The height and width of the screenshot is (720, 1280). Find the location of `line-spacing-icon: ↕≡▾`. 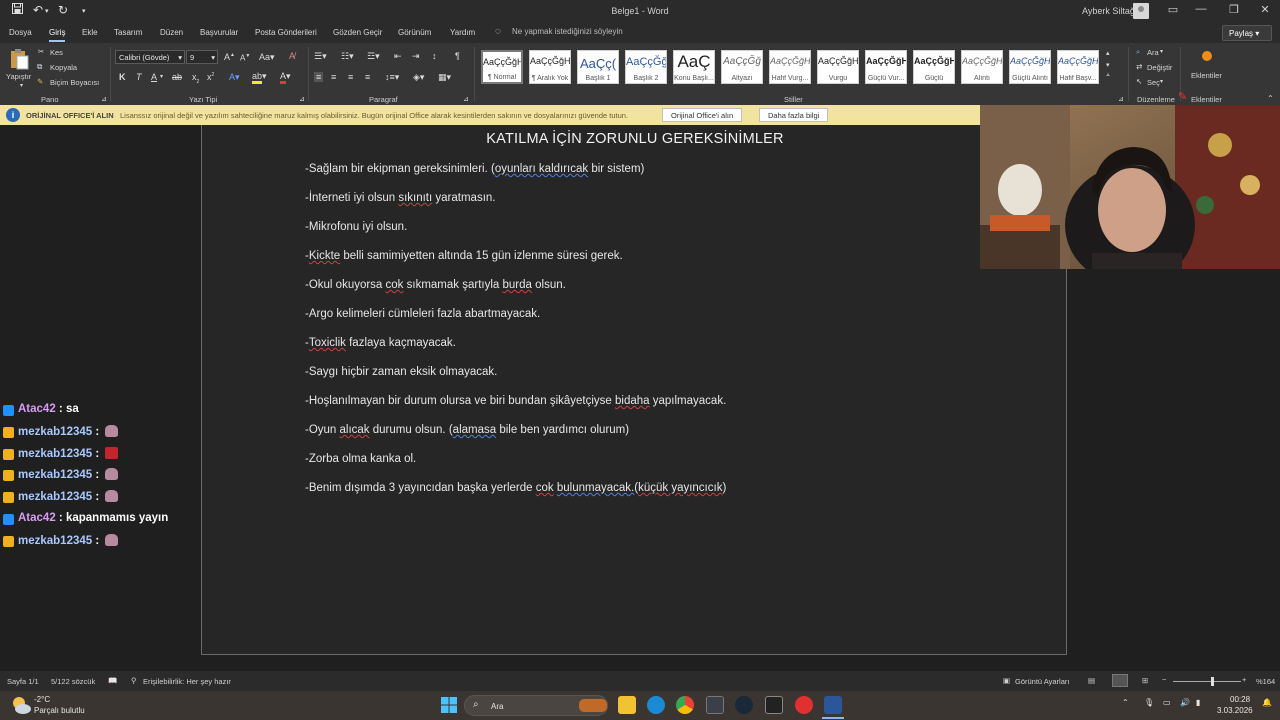

line-spacing-icon: ↕≡▾ is located at coordinates (392, 77).